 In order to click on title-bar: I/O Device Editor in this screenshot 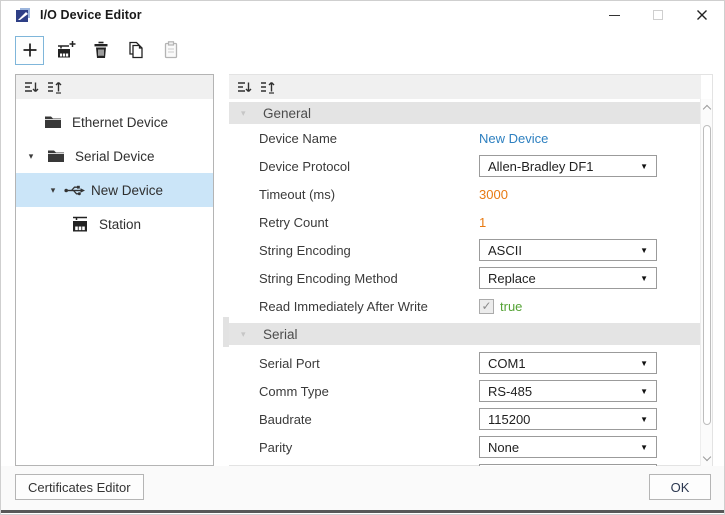, I will do `click(362, 15)`.